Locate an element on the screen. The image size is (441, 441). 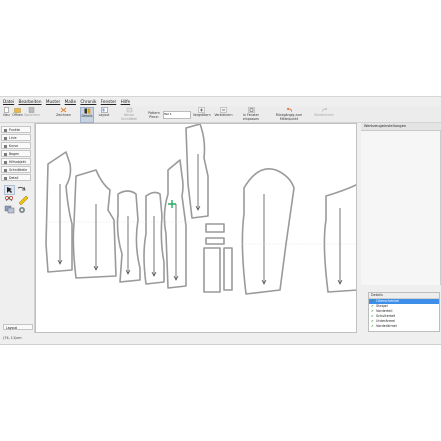
tool-line: Linie is located at coordinates (16, 137).